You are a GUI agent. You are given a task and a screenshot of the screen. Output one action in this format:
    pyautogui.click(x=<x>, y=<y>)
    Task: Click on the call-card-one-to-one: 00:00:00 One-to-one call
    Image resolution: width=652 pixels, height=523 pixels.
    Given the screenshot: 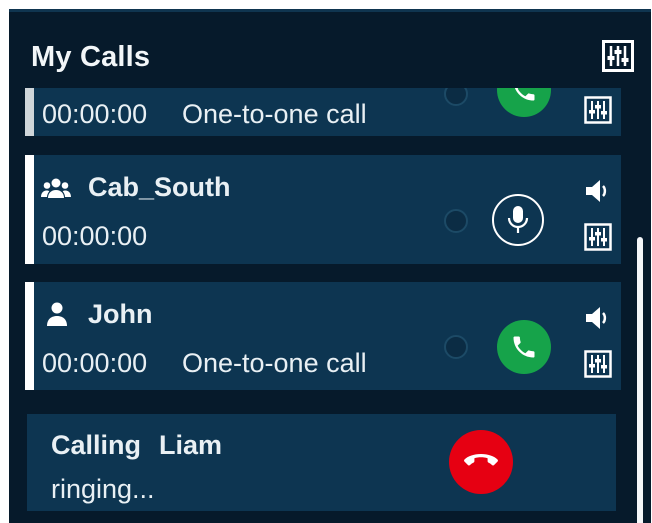 What is the action you would take?
    pyautogui.click(x=323, y=112)
    